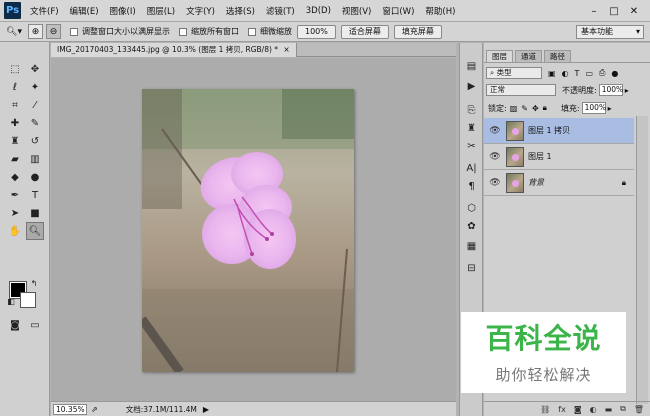 The width and height of the screenshot is (650, 416). What do you see at coordinates (161, 11) in the screenshot?
I see `menu-layer: 图层(L)` at bounding box center [161, 11].